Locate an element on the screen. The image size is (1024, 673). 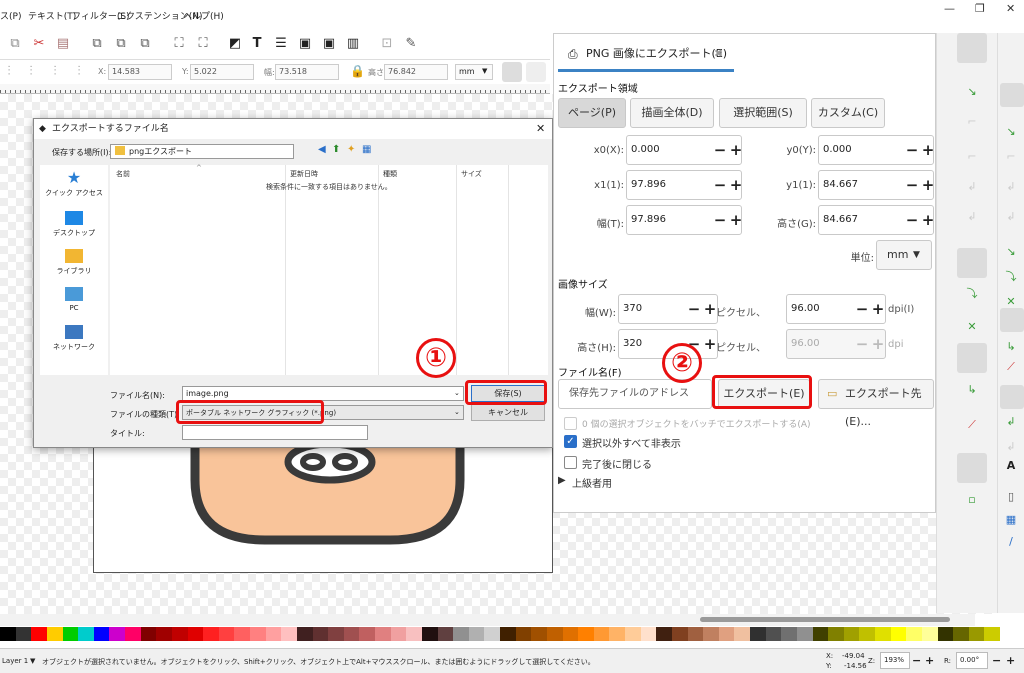
column-size: サイズ is located at coordinates (471, 174).